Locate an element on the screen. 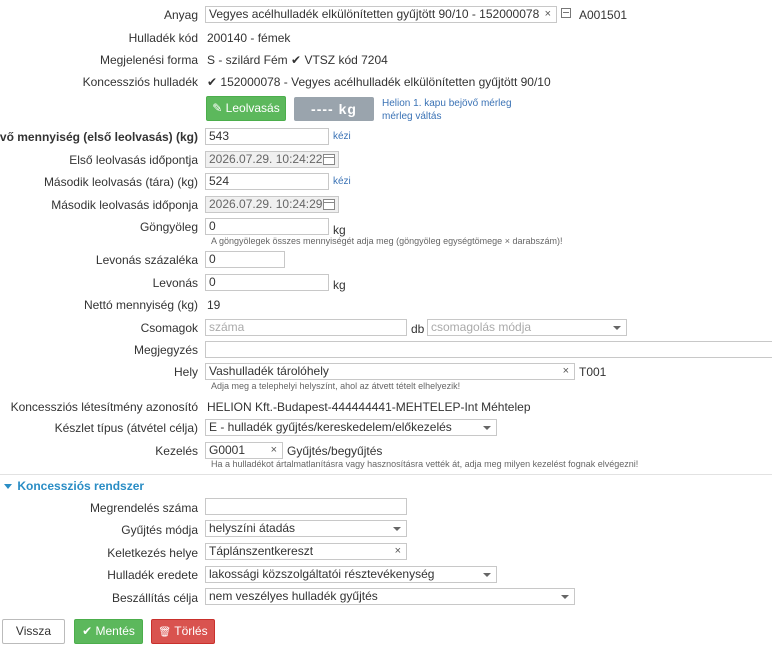 The height and width of the screenshot is (649, 772). hulladek-kod-value: 200140 - fémek is located at coordinates (249, 38).